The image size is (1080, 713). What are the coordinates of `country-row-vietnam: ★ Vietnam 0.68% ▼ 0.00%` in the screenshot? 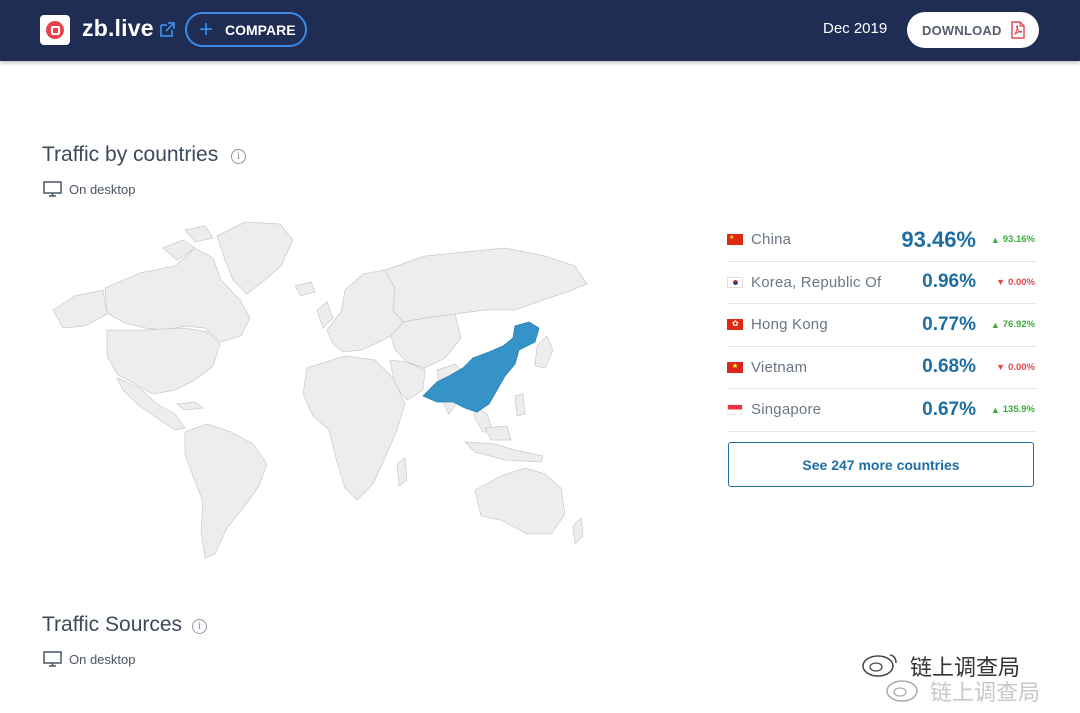 It's located at (882, 368).